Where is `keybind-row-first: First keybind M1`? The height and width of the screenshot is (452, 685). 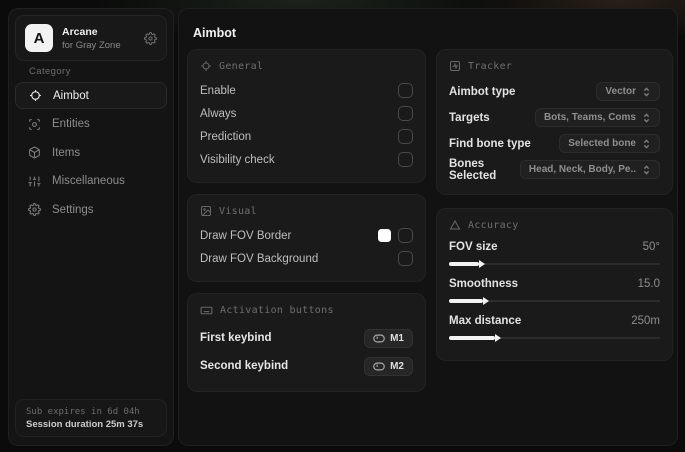 keybind-row-first: First keybind M1 is located at coordinates (306, 338).